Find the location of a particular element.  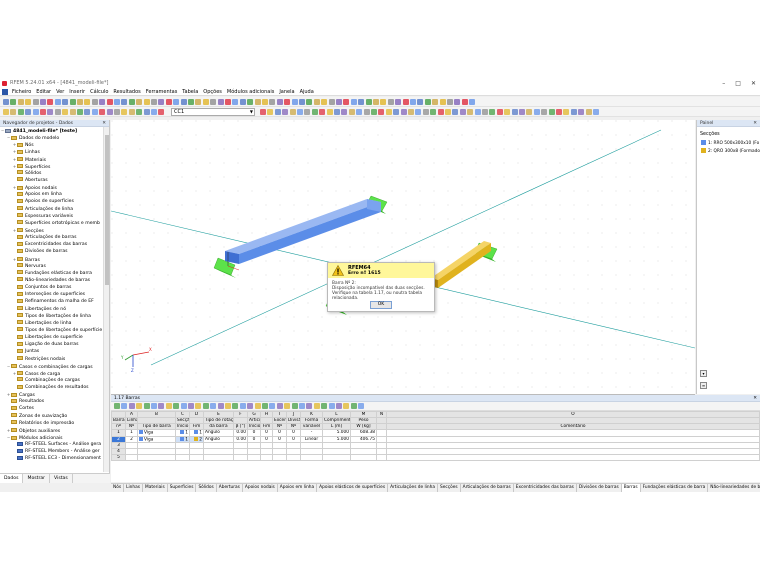

table-tab: Superfícies is located at coordinates (182, 488).